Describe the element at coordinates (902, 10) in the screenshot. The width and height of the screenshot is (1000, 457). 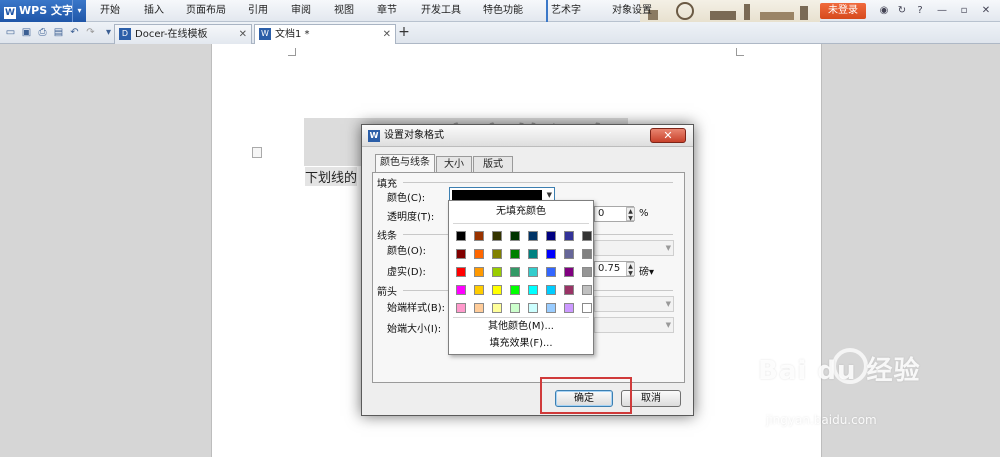
I see `refresh-icon: ↻` at that location.